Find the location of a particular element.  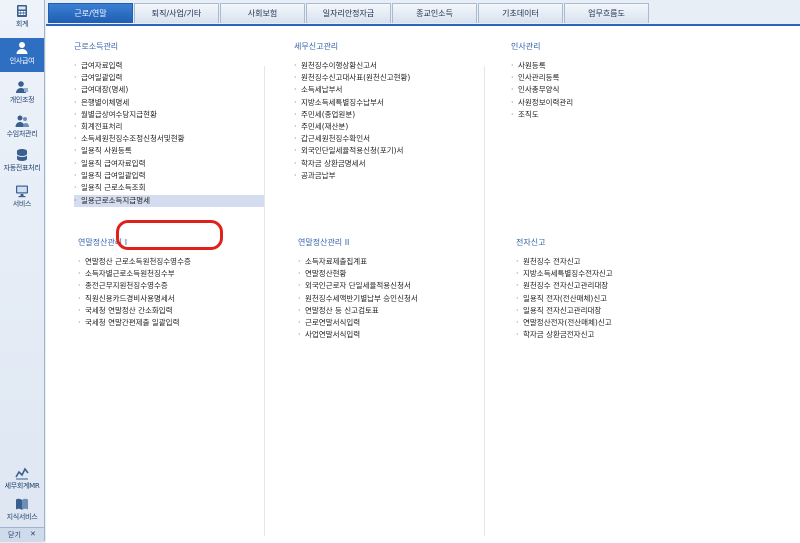

menu-item: 일용직 근로소득조회 is located at coordinates (169, 188).